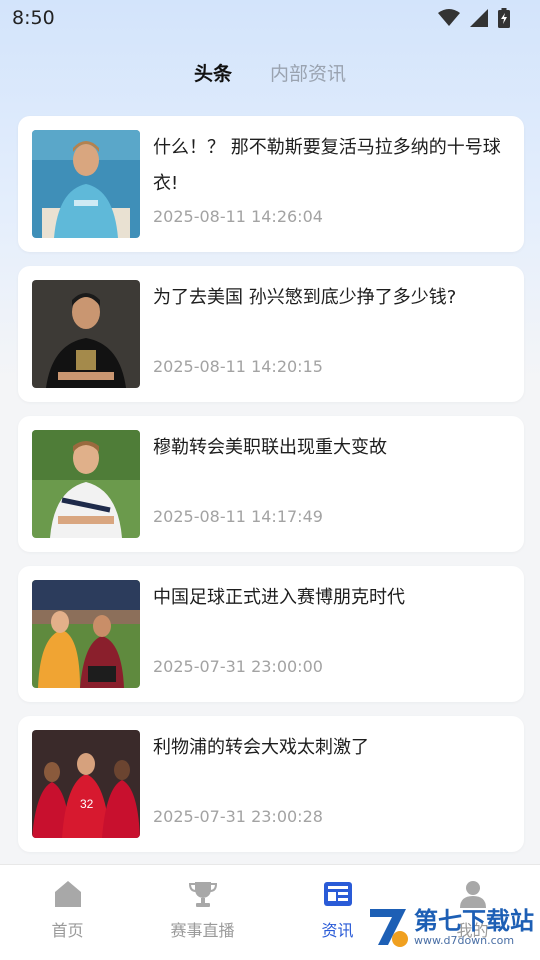 The height and width of the screenshot is (960, 540). I want to click on article-time: 2025-08-11 14:20:15, so click(238, 366).